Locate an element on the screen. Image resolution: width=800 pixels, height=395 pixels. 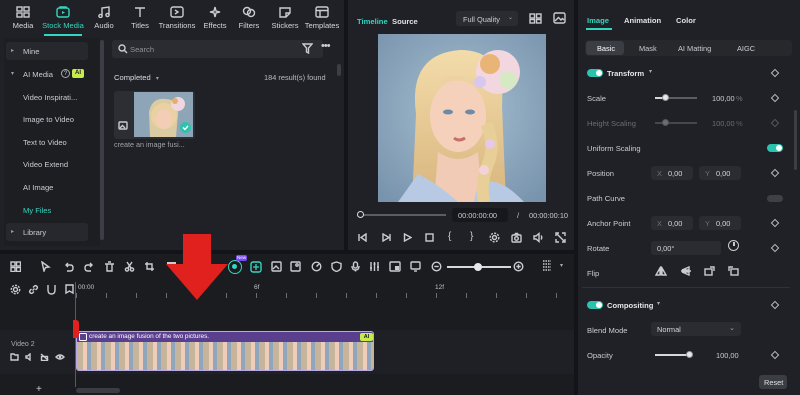
zoom-in-icon is located at coordinates (518, 266).